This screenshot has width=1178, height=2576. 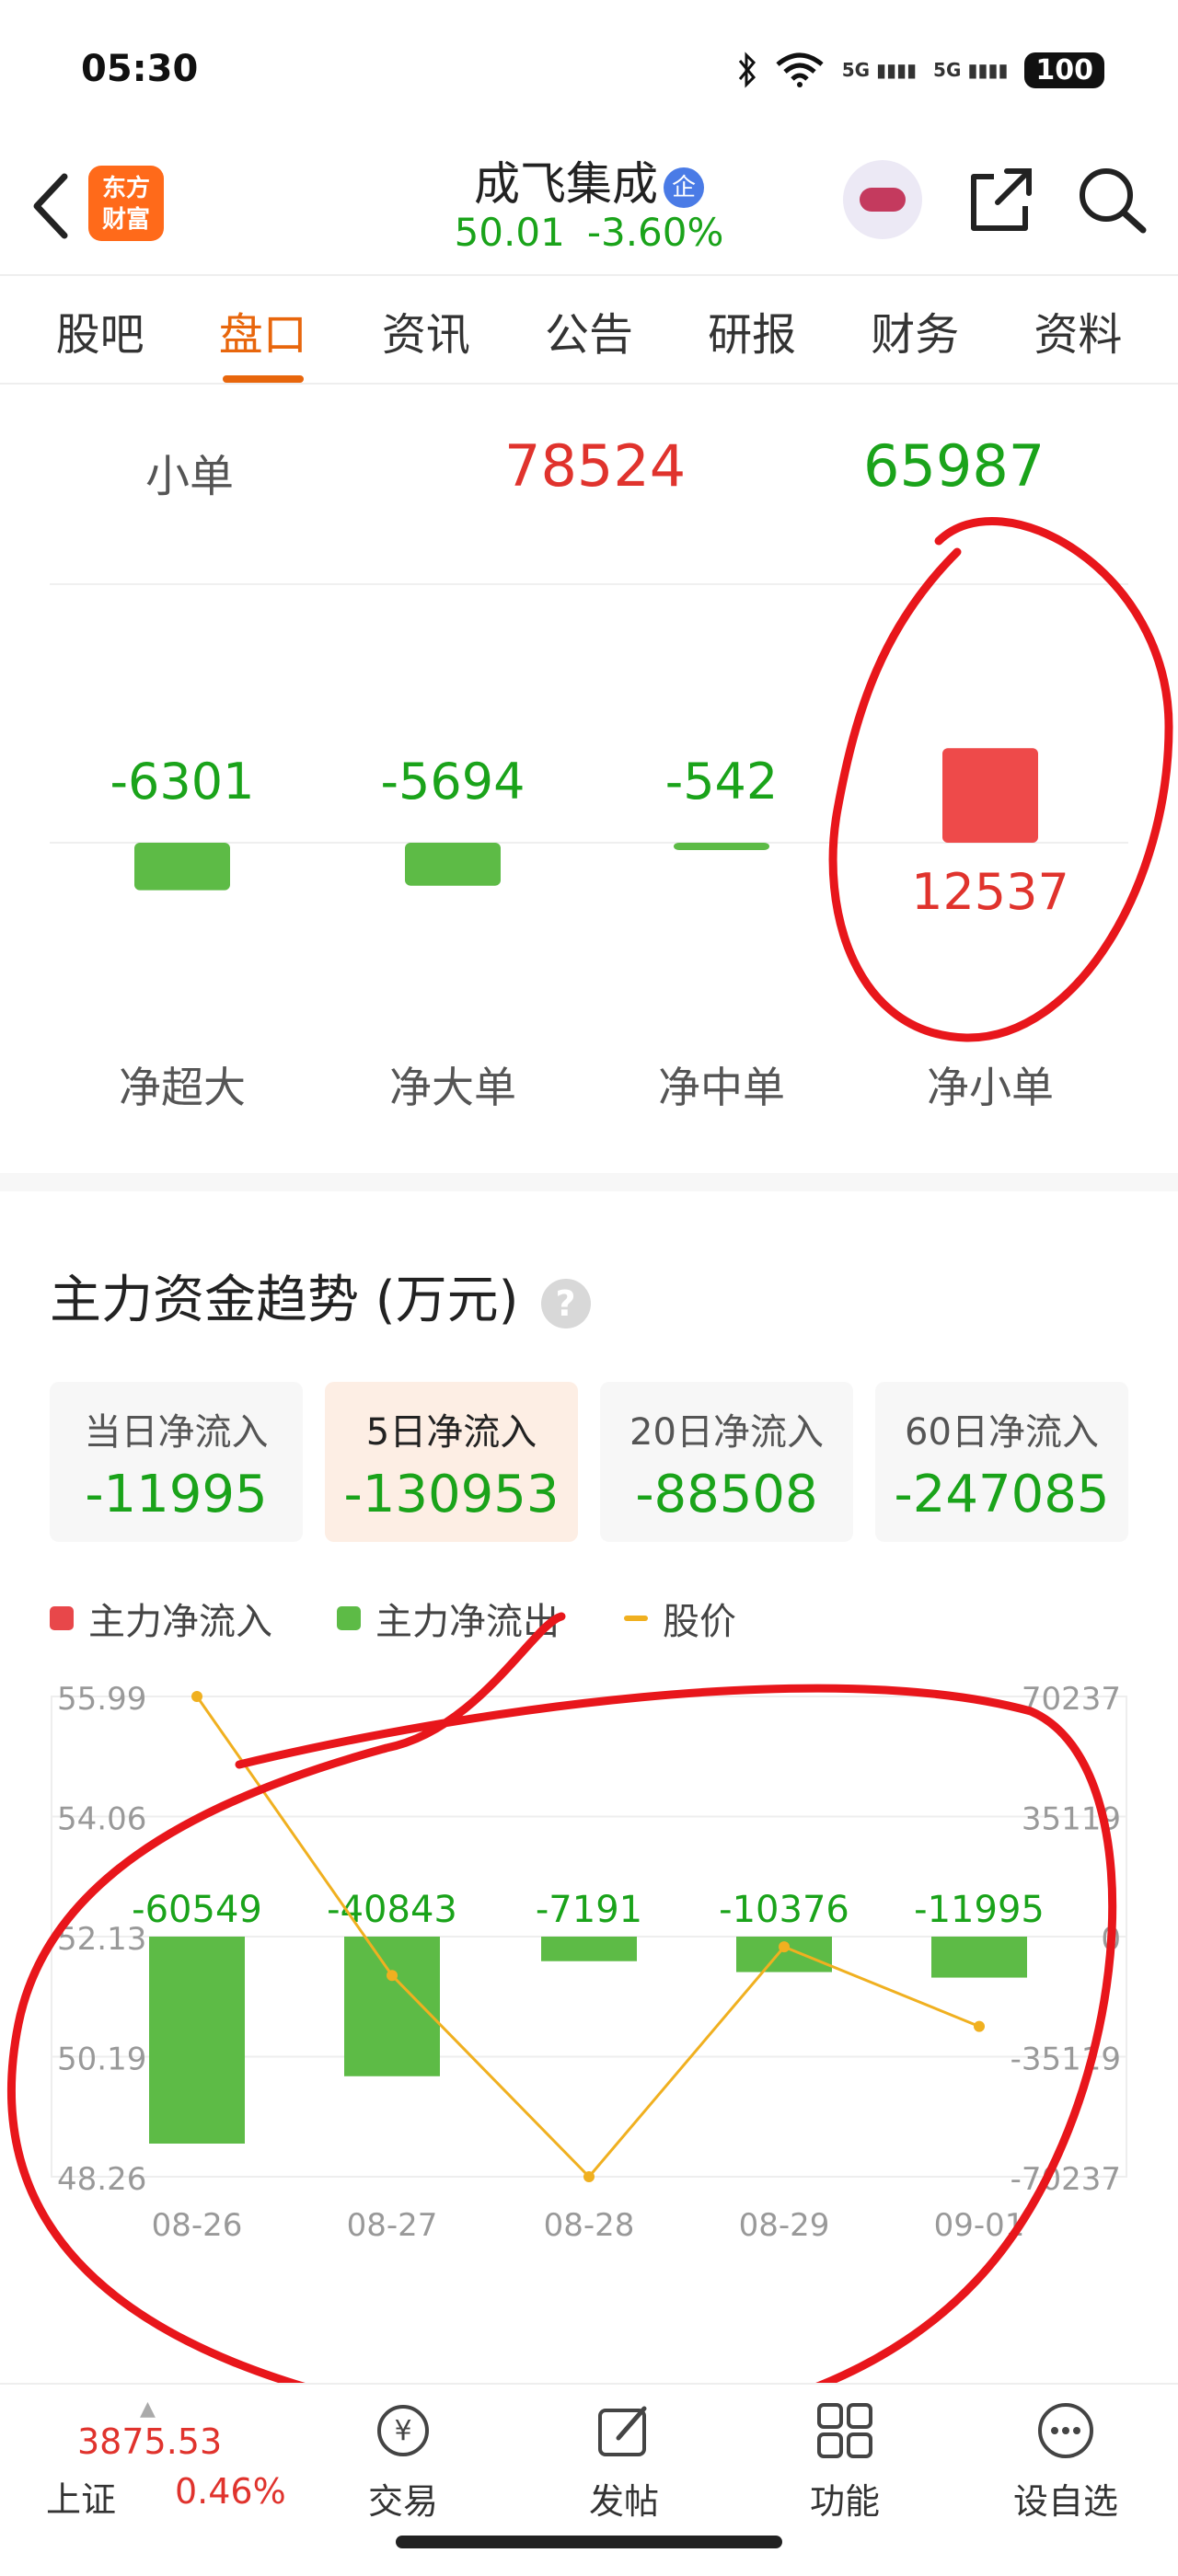 I want to click on nav-trade: ¥ 交易, so click(x=403, y=2461).